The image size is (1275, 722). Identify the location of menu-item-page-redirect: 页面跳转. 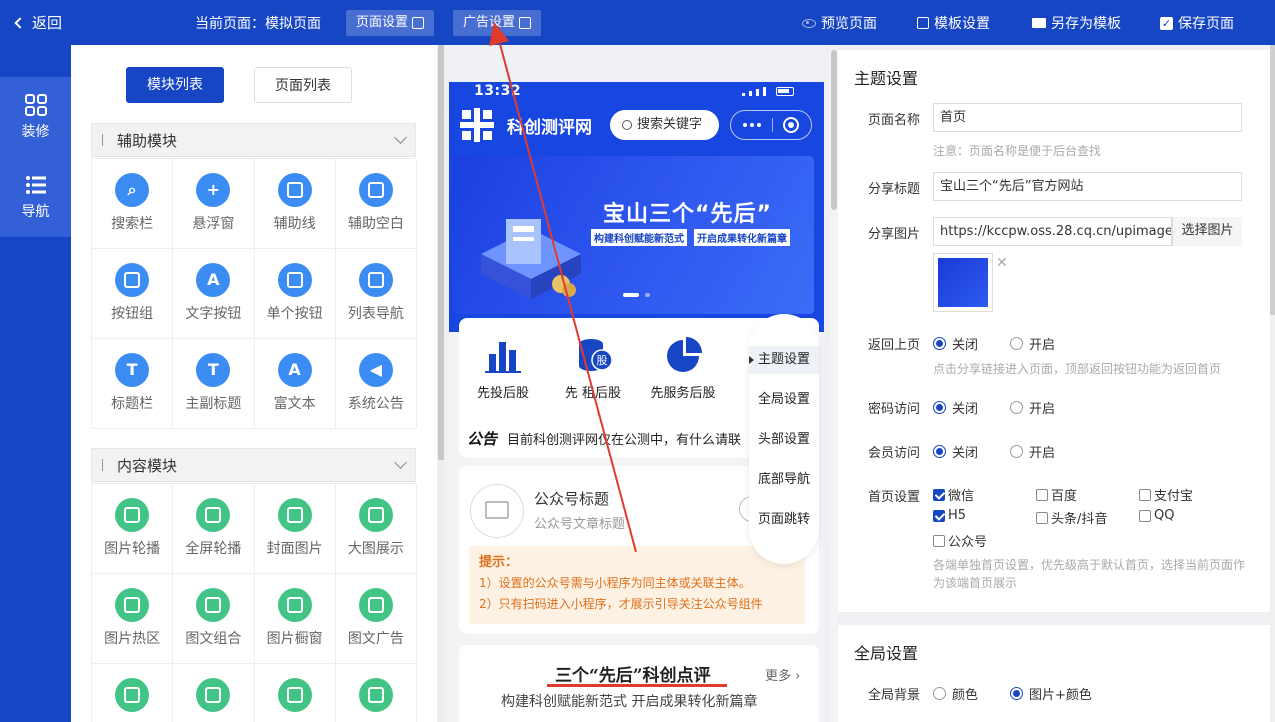
(784, 520).